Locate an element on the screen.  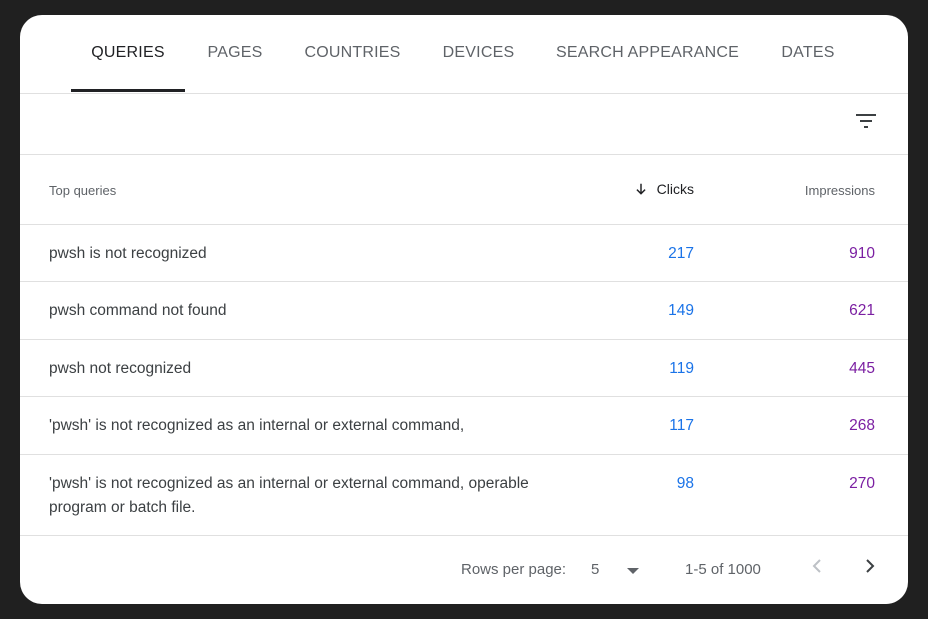
chevron-left-icon is located at coordinates (817, 566).